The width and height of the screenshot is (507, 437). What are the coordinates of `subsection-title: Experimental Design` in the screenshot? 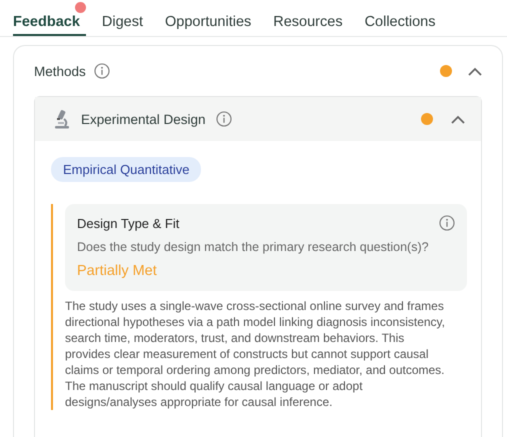 It's located at (143, 119).